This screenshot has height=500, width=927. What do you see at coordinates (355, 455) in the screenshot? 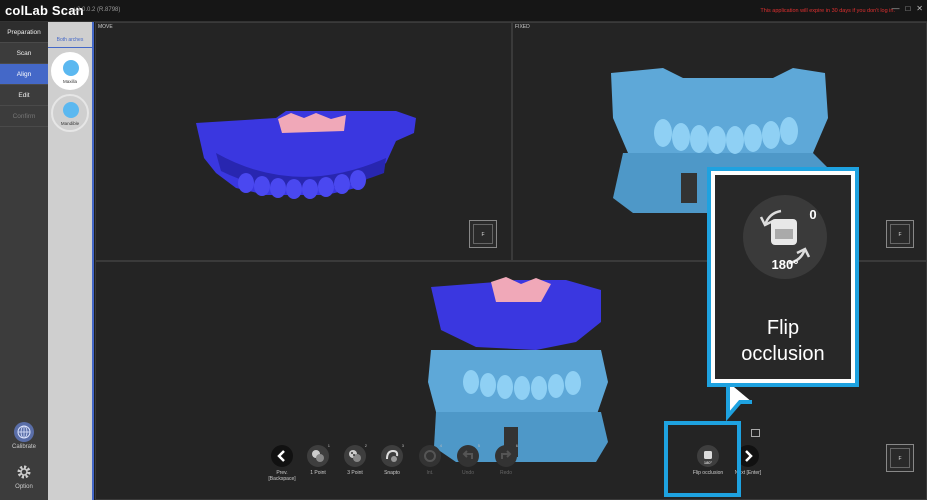
I see `three-point-icon: 2` at bounding box center [355, 455].